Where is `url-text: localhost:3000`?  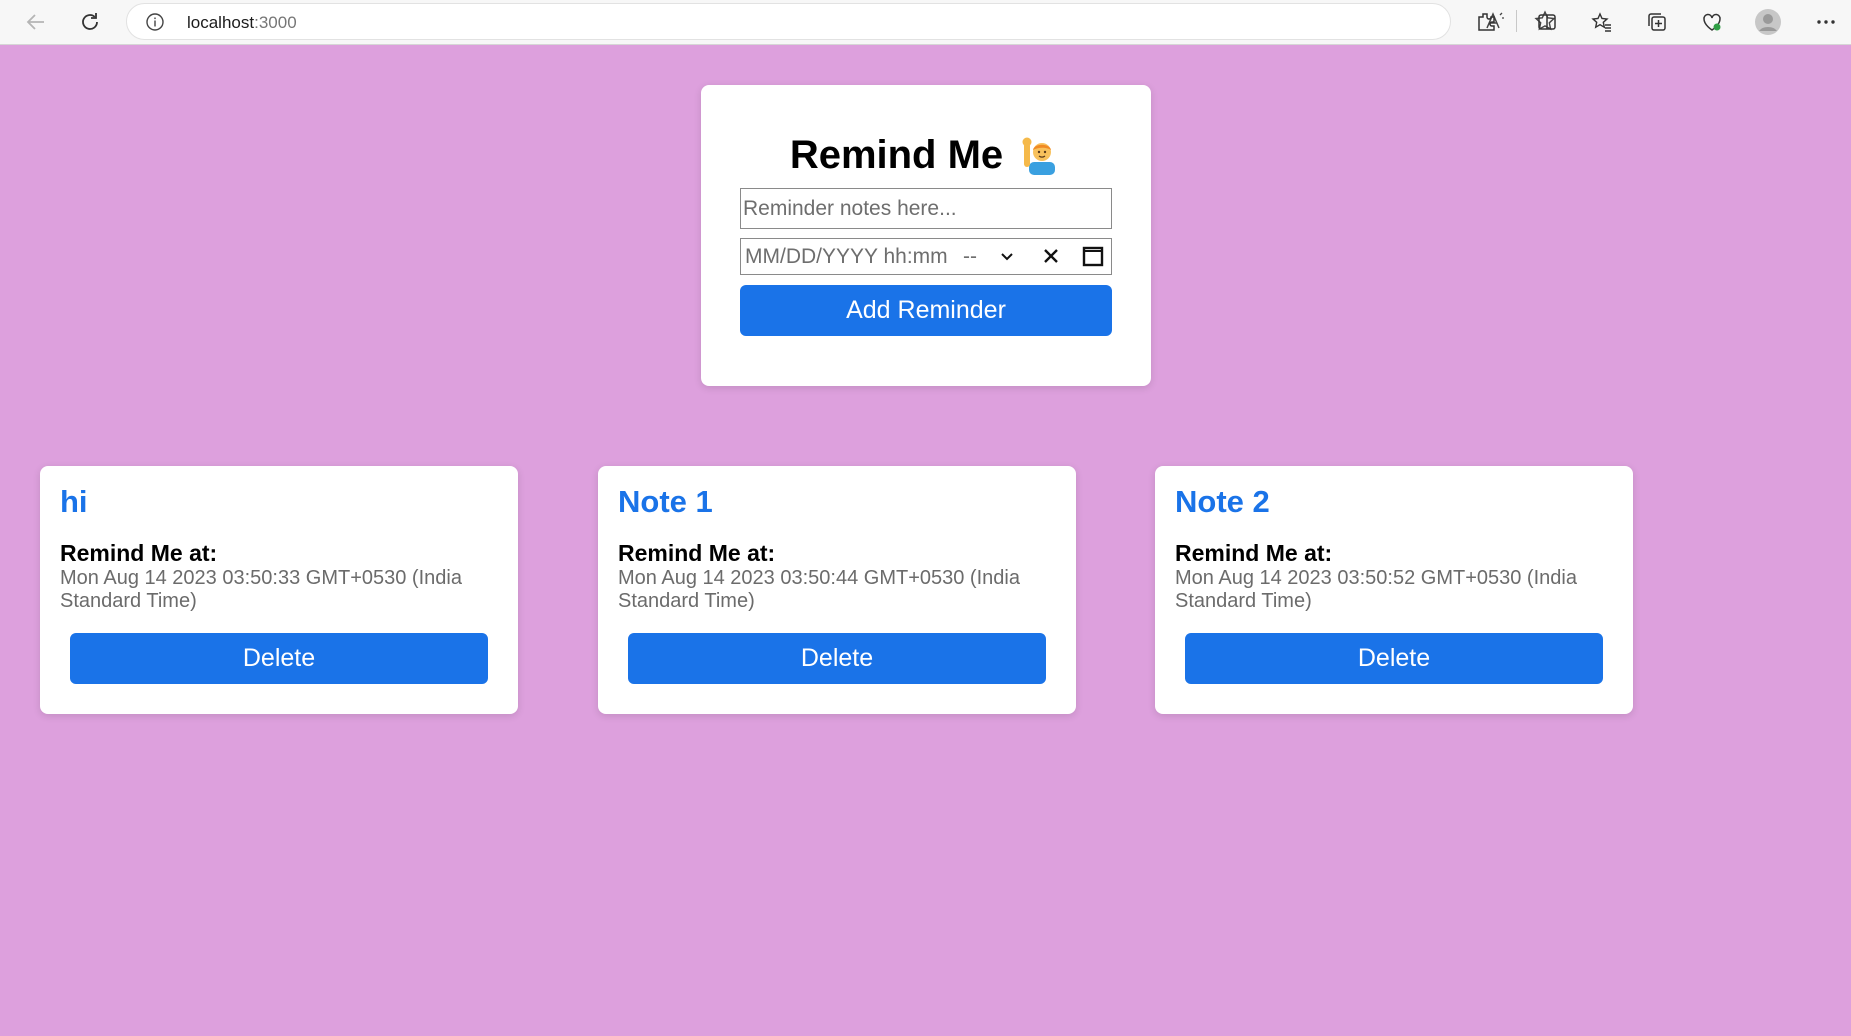 url-text: localhost:3000 is located at coordinates (242, 23).